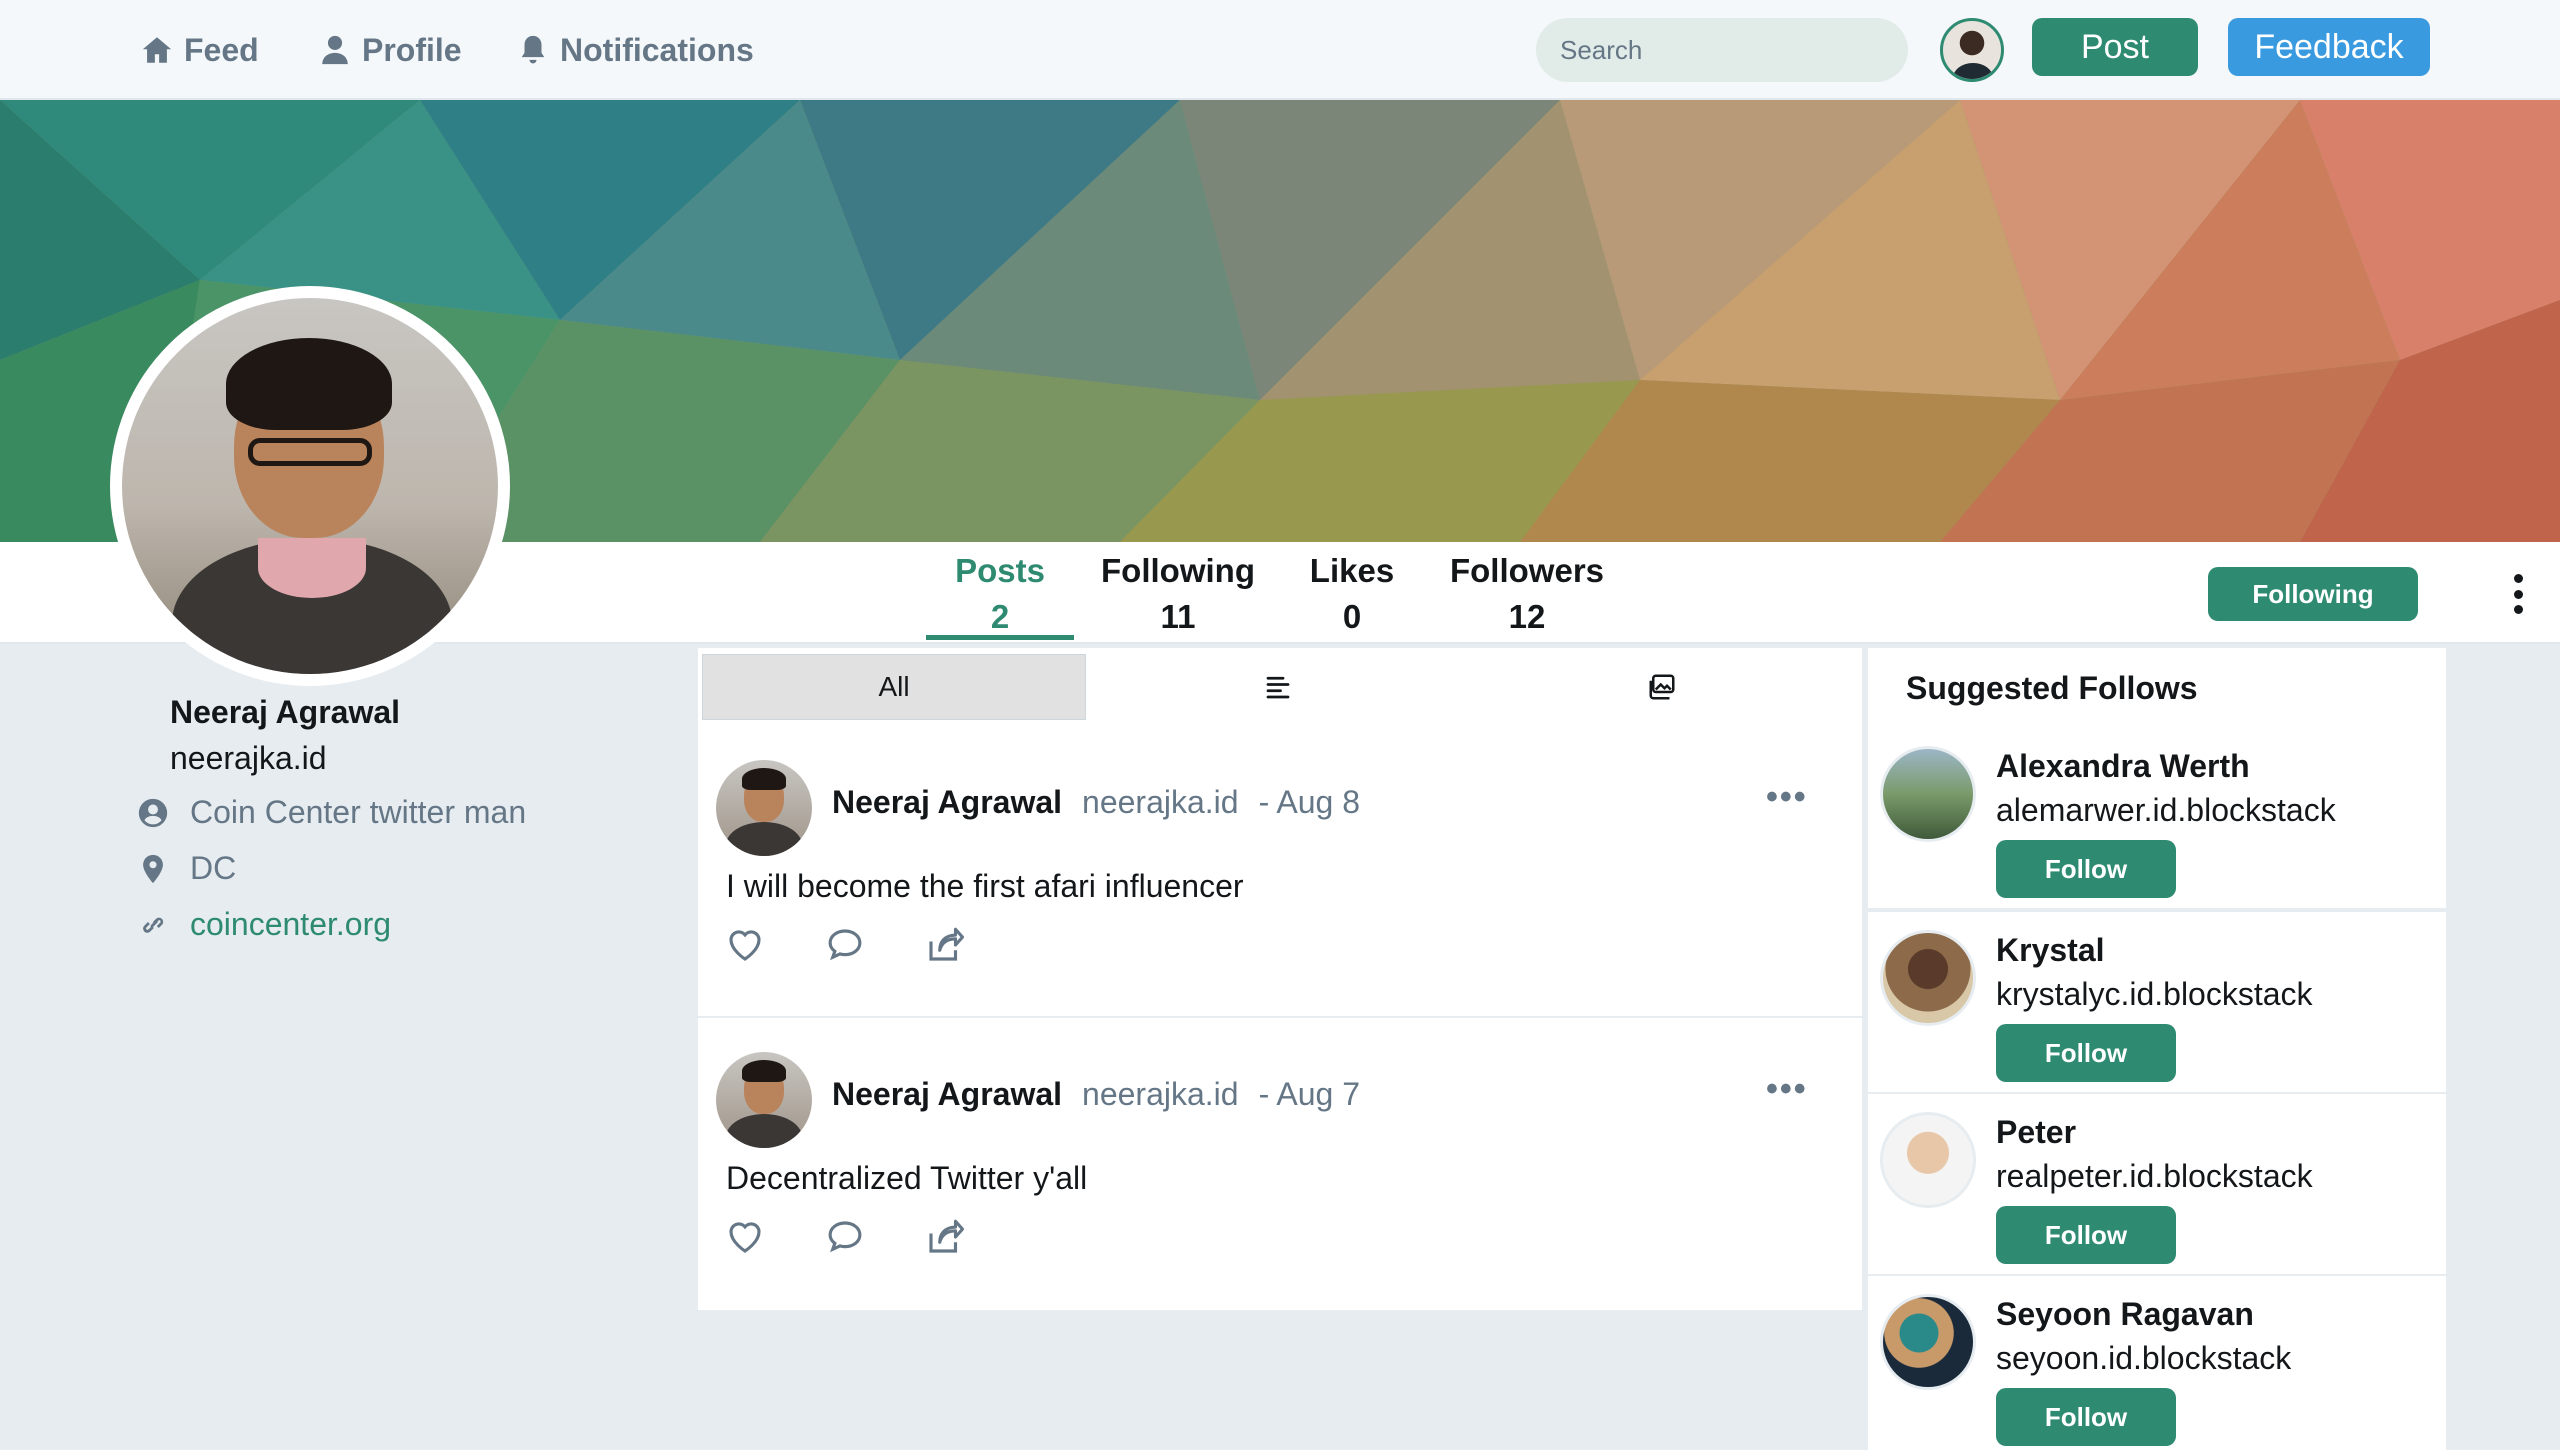  I want to click on profile-avatar, so click(310, 486).